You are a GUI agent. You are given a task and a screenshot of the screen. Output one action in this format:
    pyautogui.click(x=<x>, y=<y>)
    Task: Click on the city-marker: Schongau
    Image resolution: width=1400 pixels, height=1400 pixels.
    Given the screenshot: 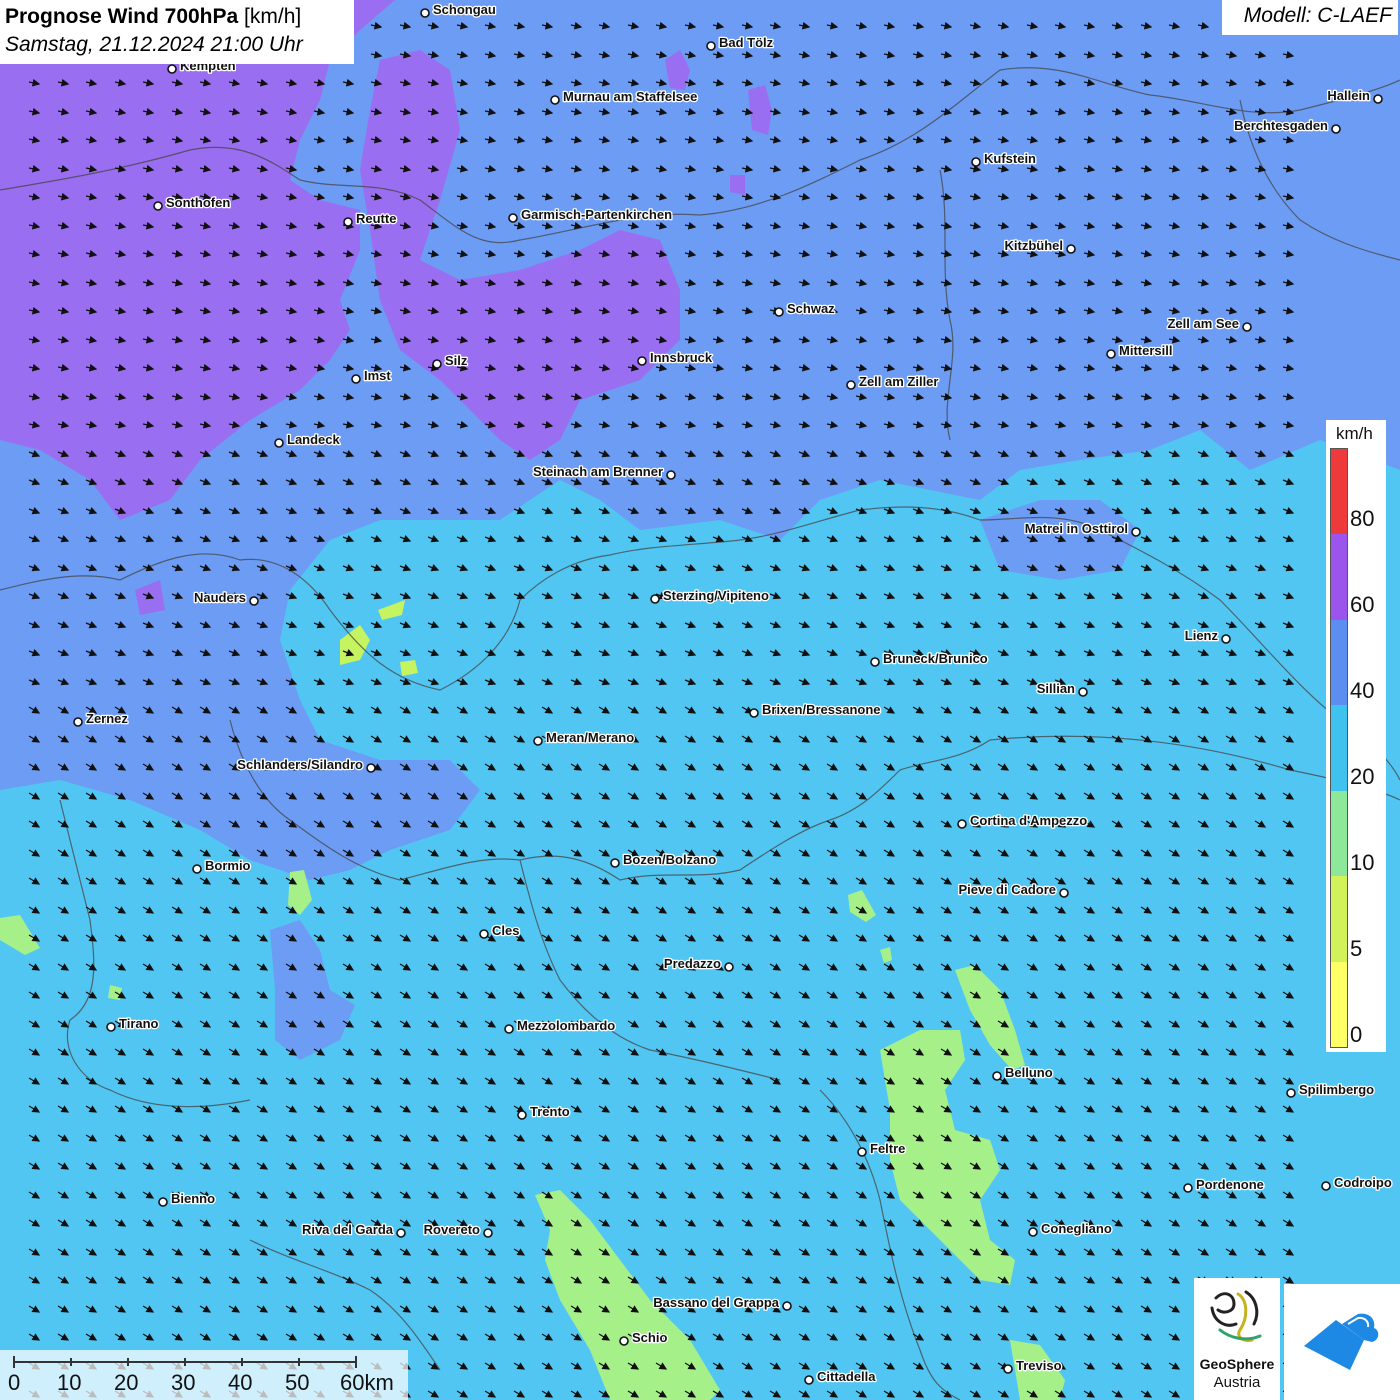 What is the action you would take?
    pyautogui.click(x=458, y=9)
    